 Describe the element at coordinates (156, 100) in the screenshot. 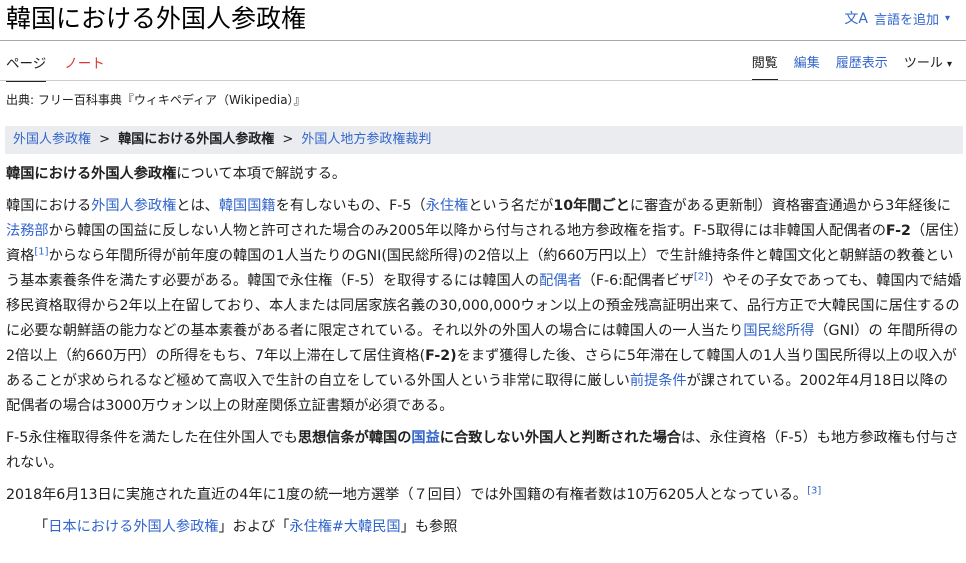

I see `source-line: 出典: フリー百科事典『ウィキペディア（Wikipedia）』` at that location.